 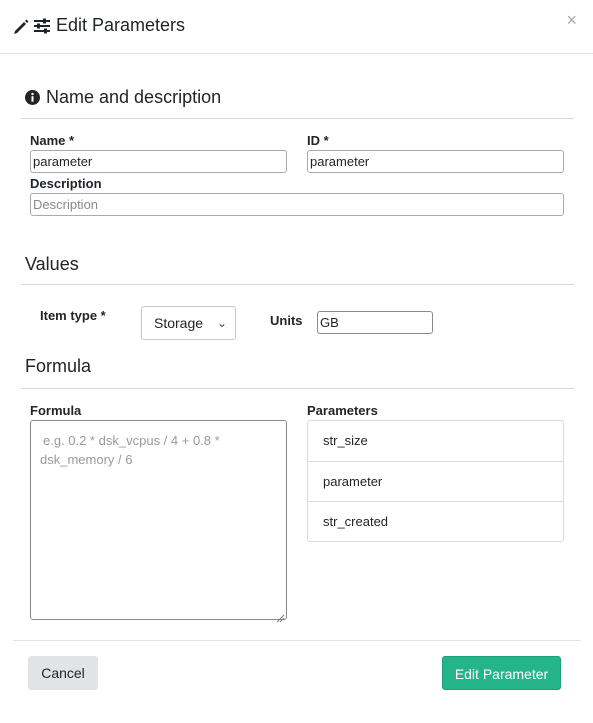 I want to click on sliders-icon, so click(x=42, y=26).